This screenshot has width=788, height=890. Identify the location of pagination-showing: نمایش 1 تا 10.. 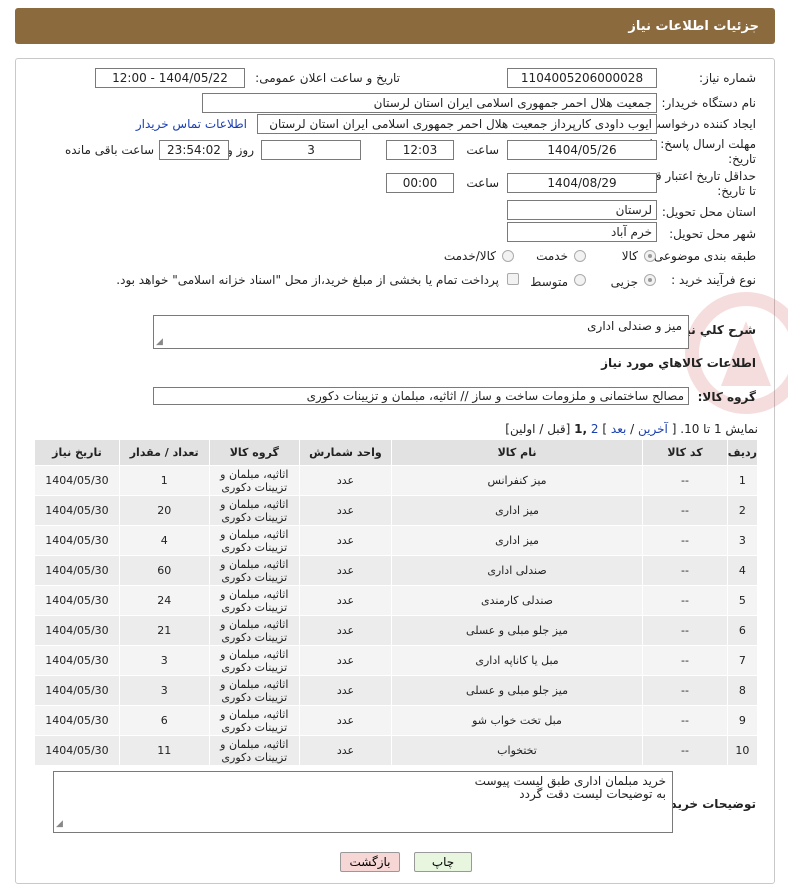
(719, 429).